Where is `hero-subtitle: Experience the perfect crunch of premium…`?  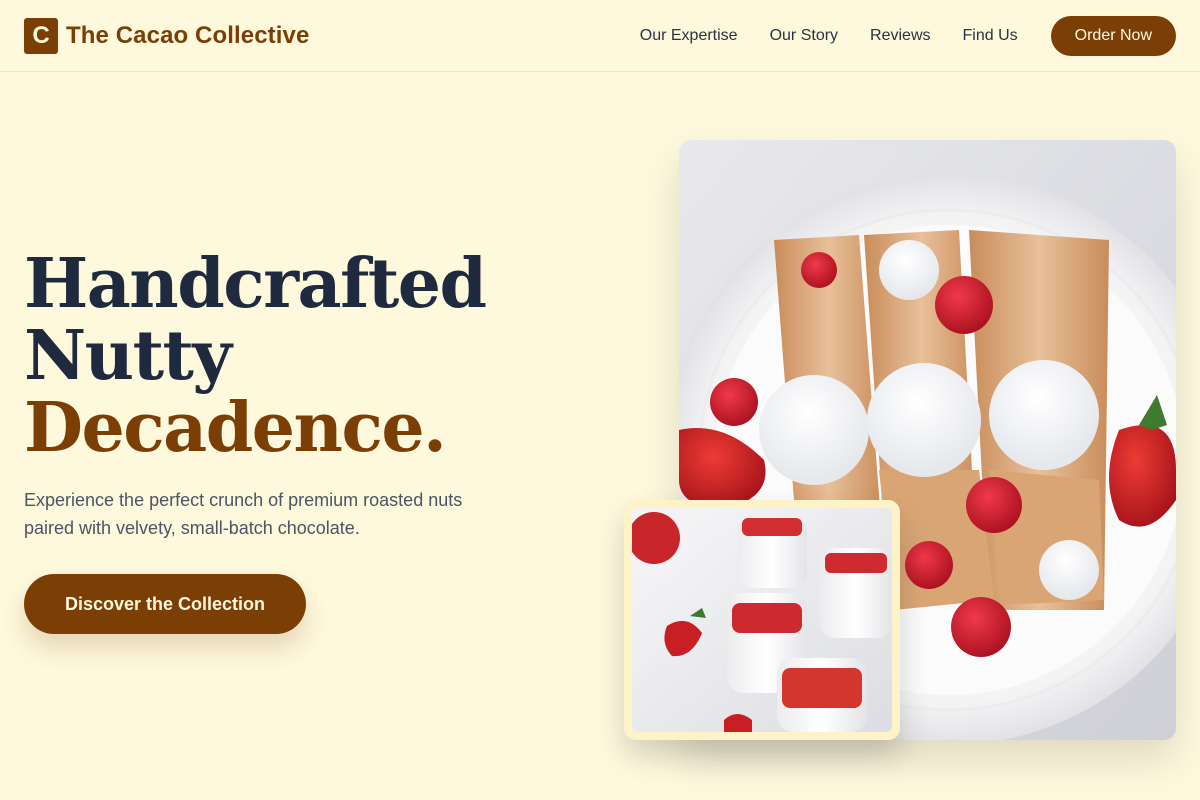 hero-subtitle: Experience the perfect crunch of premium… is located at coordinates (243, 514).